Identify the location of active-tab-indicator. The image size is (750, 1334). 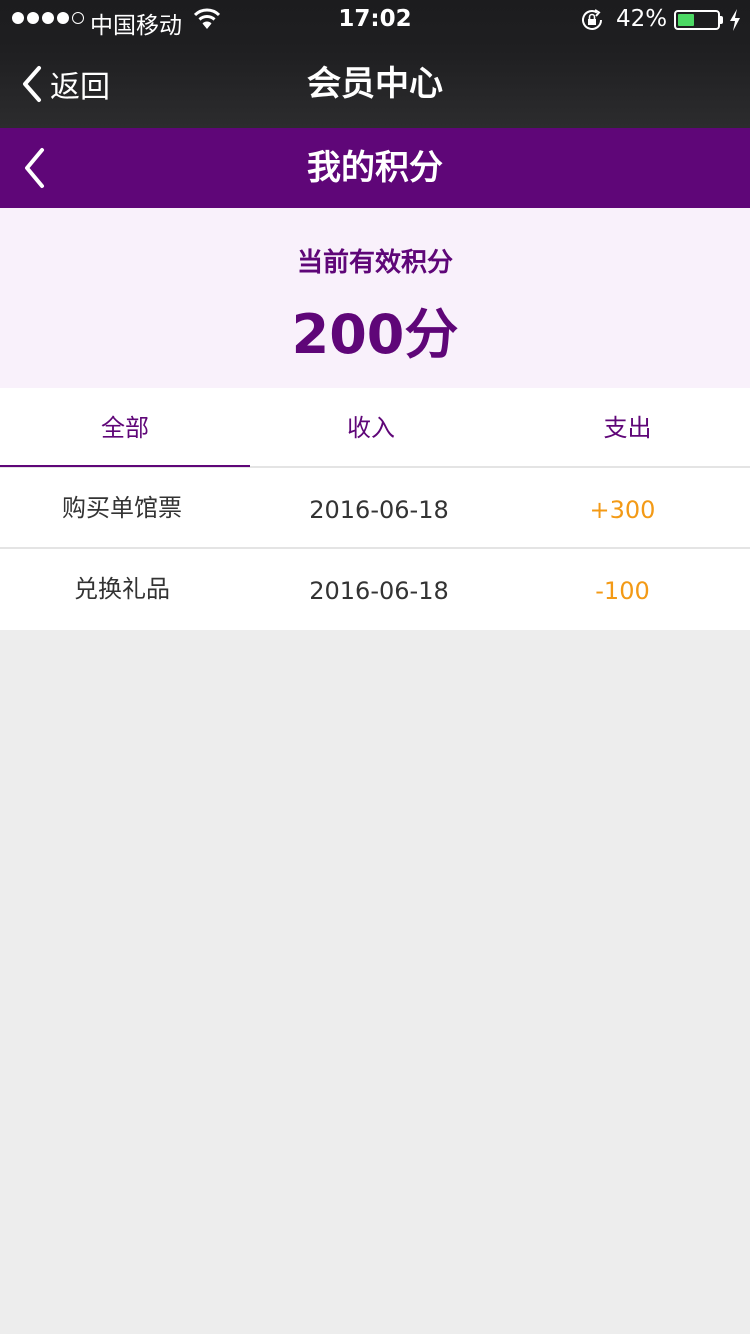
(125, 466).